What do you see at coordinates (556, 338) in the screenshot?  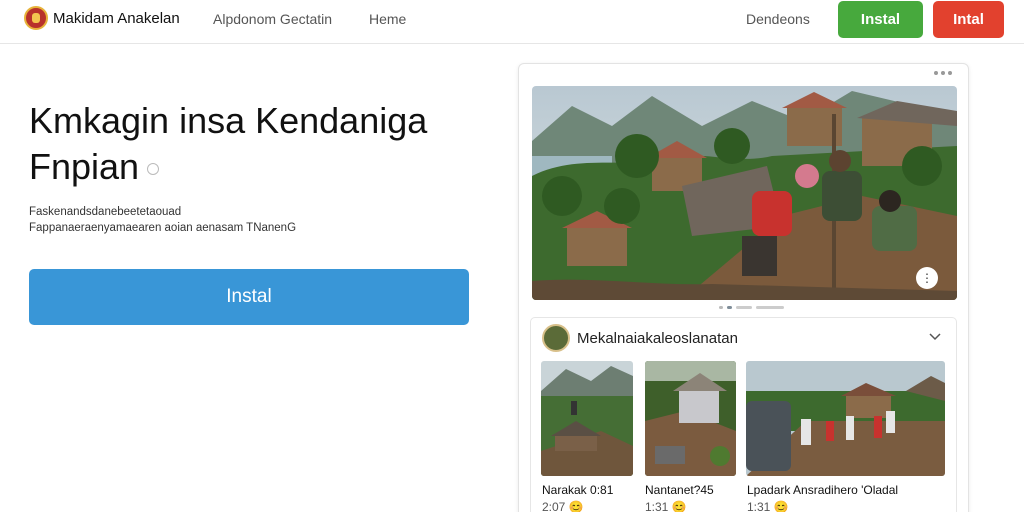 I see `avatar` at bounding box center [556, 338].